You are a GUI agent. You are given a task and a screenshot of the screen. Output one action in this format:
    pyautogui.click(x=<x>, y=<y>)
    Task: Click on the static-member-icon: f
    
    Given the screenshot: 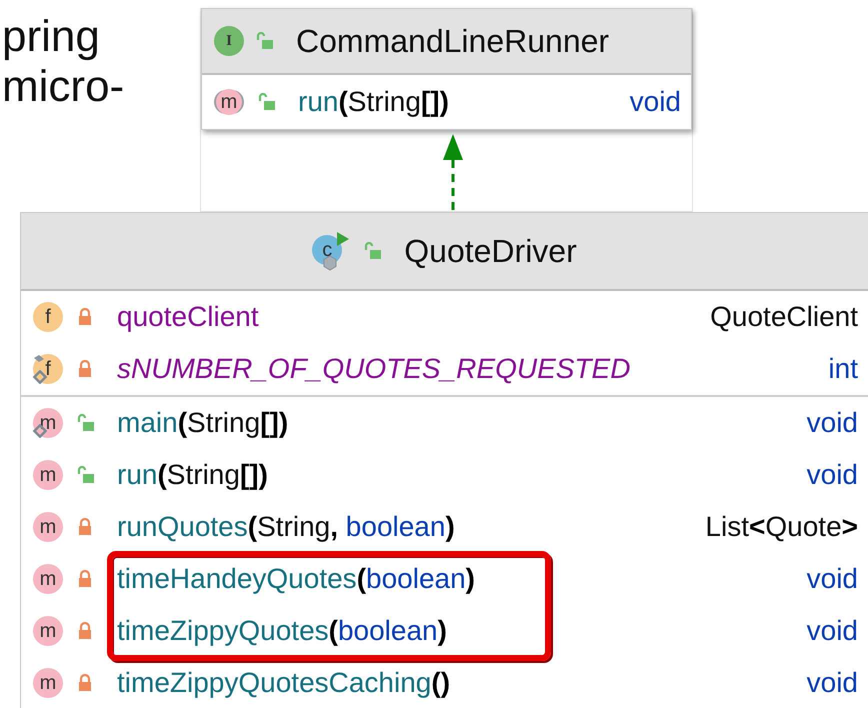 What is the action you would take?
    pyautogui.click(x=48, y=369)
    